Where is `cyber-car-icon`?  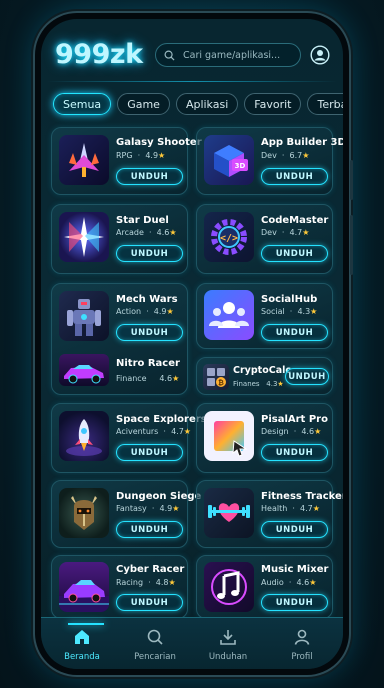 cyber-car-icon is located at coordinates (84, 587).